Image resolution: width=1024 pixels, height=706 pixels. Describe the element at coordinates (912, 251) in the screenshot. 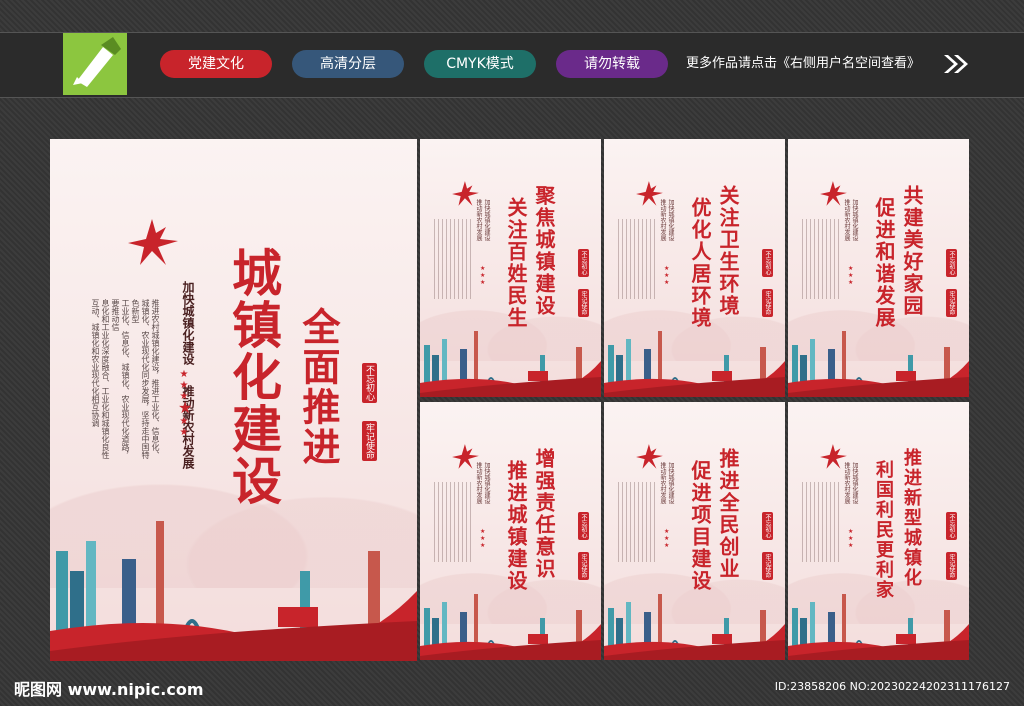

I see `panel-title-1: 共建美好家园` at that location.